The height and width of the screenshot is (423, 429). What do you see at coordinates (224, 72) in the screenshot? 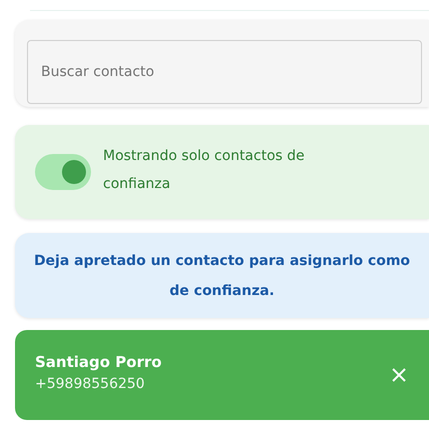
I see `search-field: Buscar contacto` at bounding box center [224, 72].